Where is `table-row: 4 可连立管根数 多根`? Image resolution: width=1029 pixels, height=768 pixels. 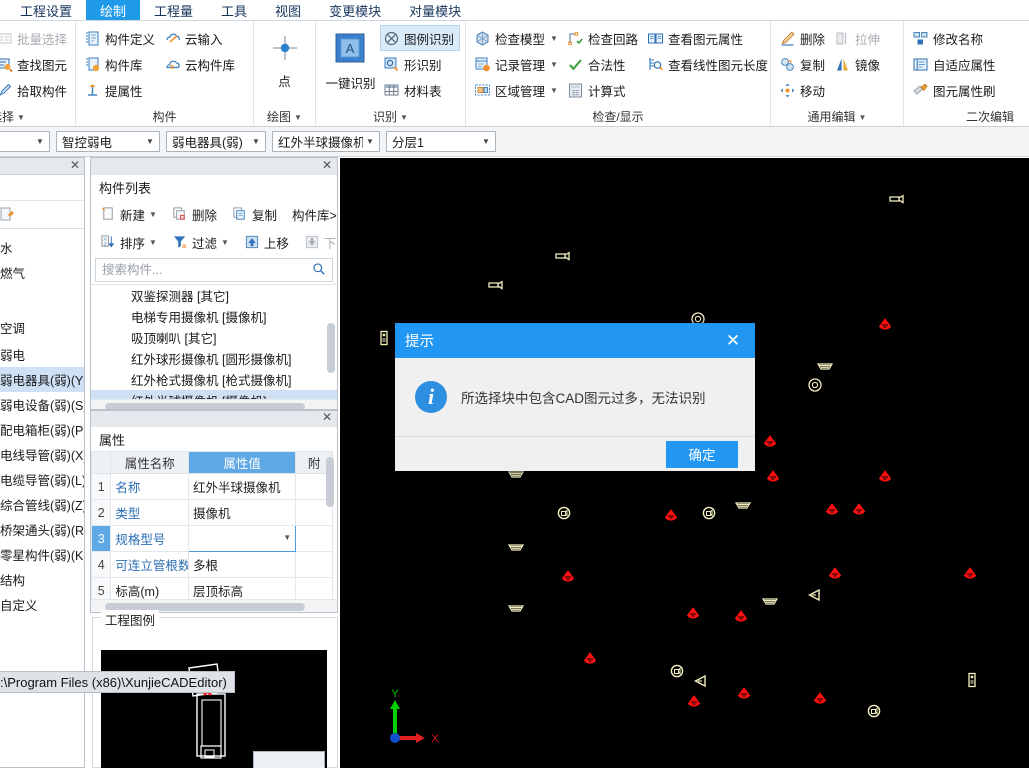 table-row: 4 可连立管根数 多根 is located at coordinates (212, 564).